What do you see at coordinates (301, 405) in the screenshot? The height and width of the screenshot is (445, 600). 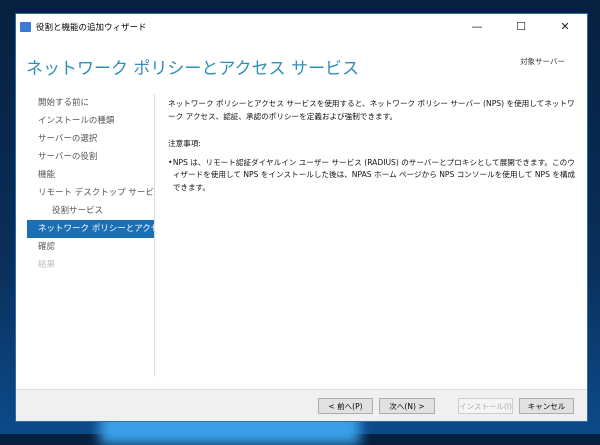 I see `footer-bar: < 前へ(P) 次へ(N) > インストール(I) キャンセル` at bounding box center [301, 405].